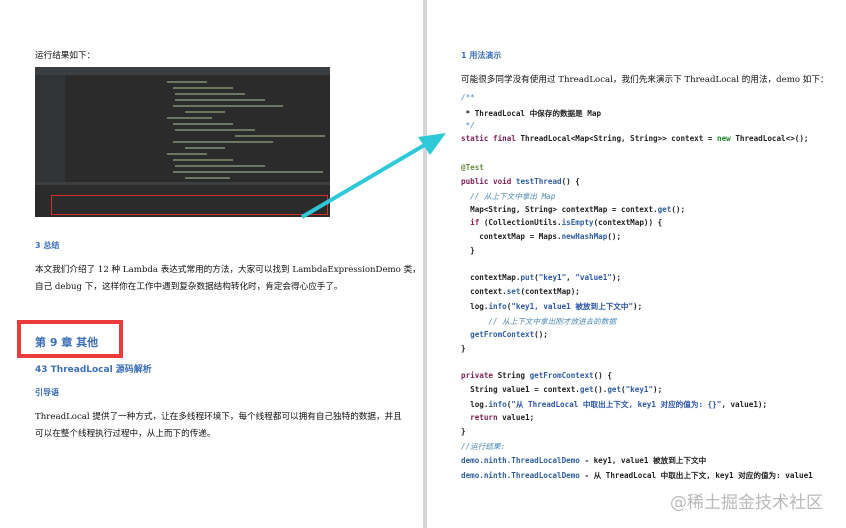 The height and width of the screenshot is (528, 846). I want to click on code-token: "从 ThreadLocal 中取出上下文, key1 对应的值为: {}", so click(616, 404).